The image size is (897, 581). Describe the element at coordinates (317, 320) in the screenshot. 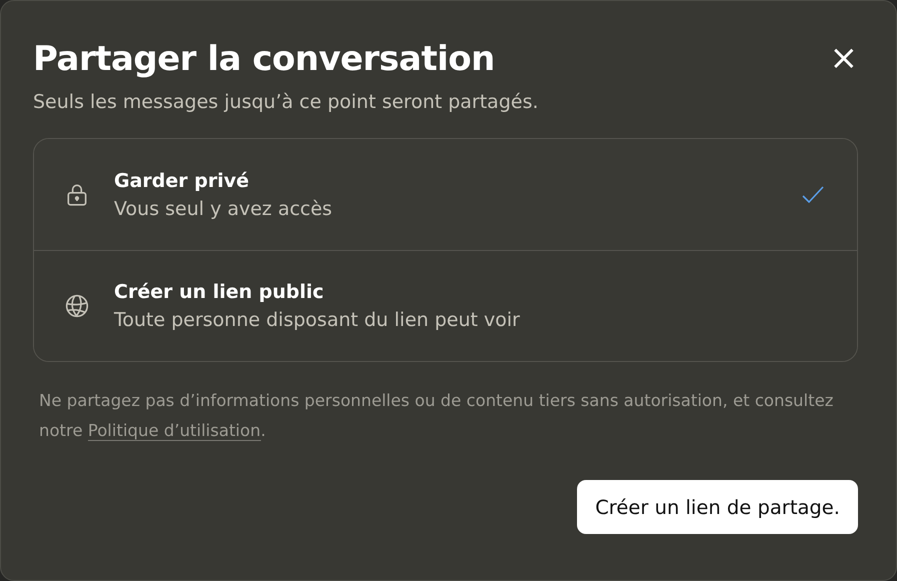

I see `option-description: Toute personne disposant du lien peut voir` at that location.